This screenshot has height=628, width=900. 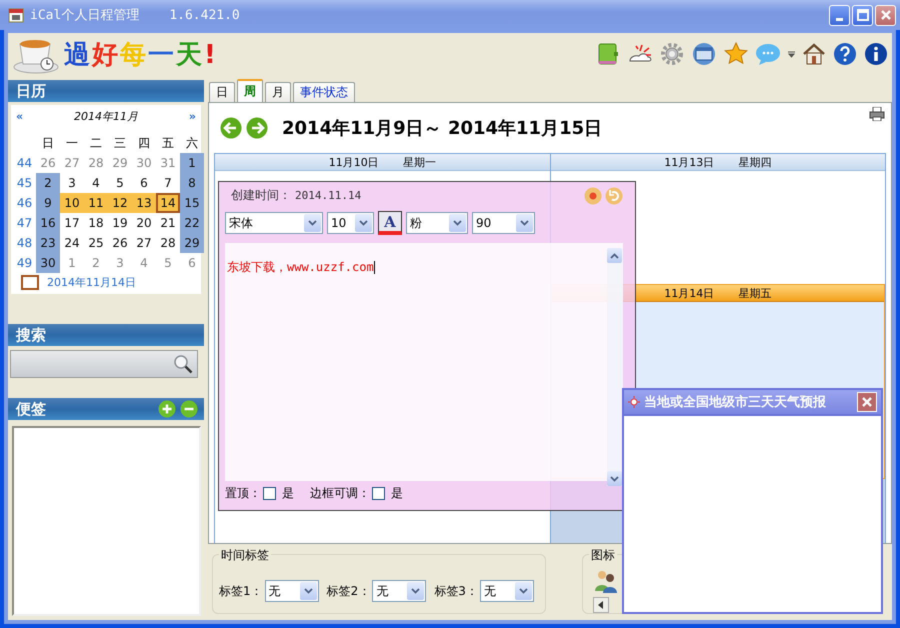 I want to click on day-header: 11月10日 星期一, so click(x=382, y=162).